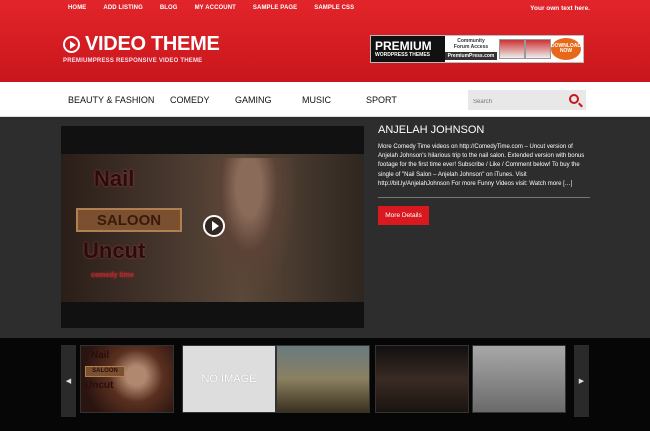  Describe the element at coordinates (152, 44) in the screenshot. I see `logo-title: VIDEO THEME` at that location.